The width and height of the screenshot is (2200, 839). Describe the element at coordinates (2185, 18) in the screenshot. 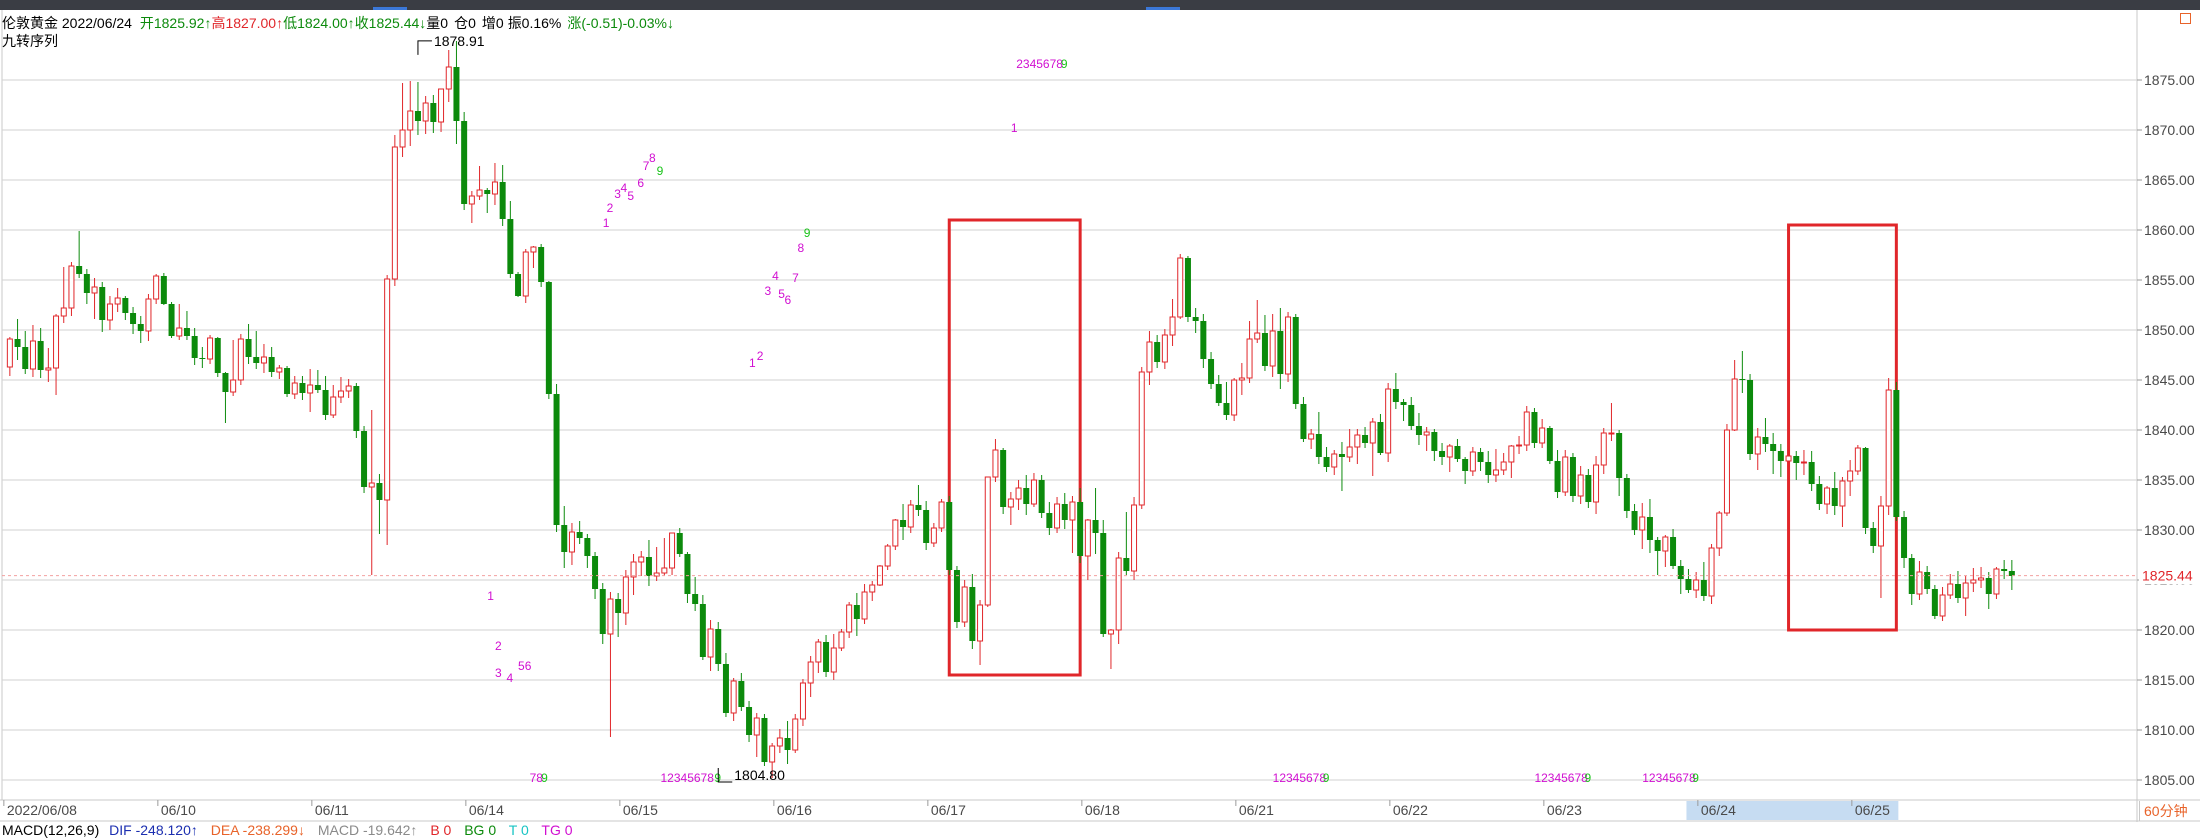

I see `corner-toggle-button` at that location.